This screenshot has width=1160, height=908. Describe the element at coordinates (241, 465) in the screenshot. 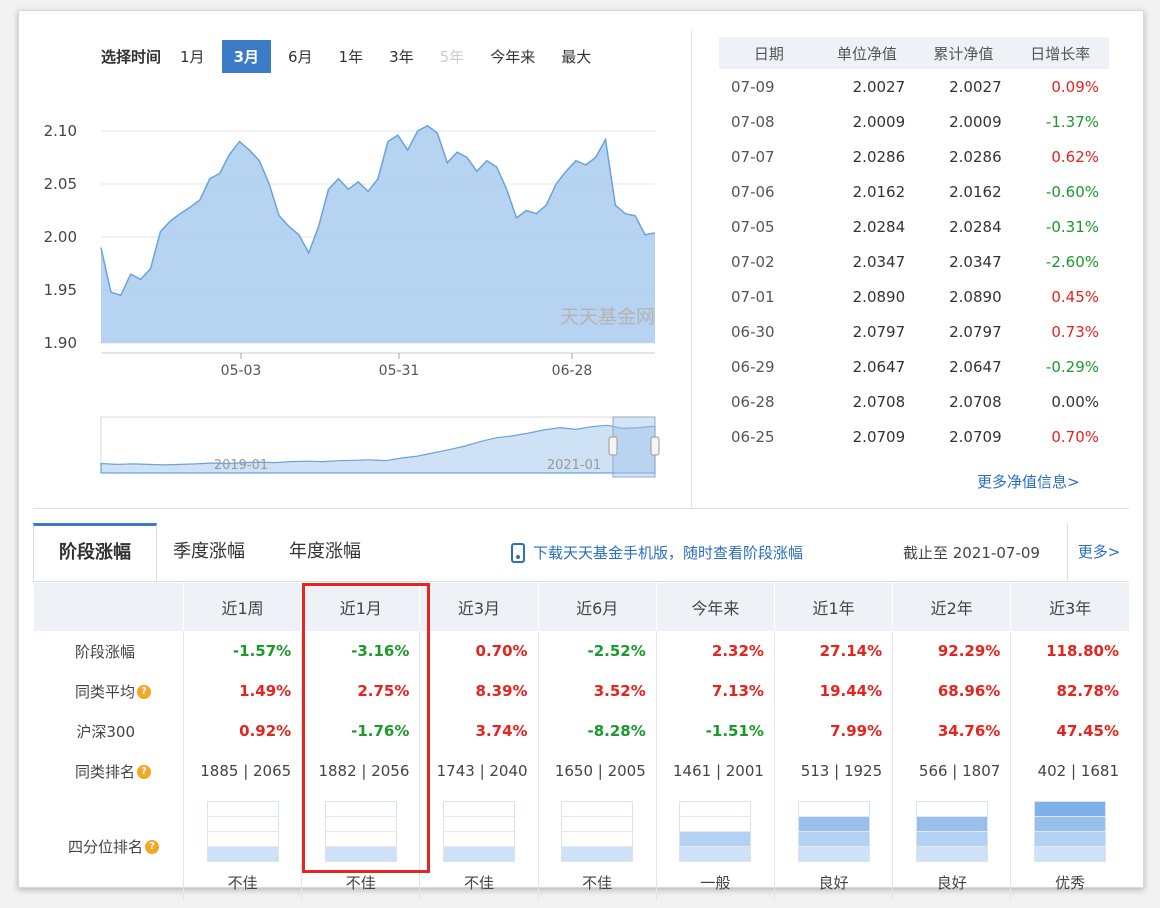

I see `overview-tick-label: 2019-01` at that location.